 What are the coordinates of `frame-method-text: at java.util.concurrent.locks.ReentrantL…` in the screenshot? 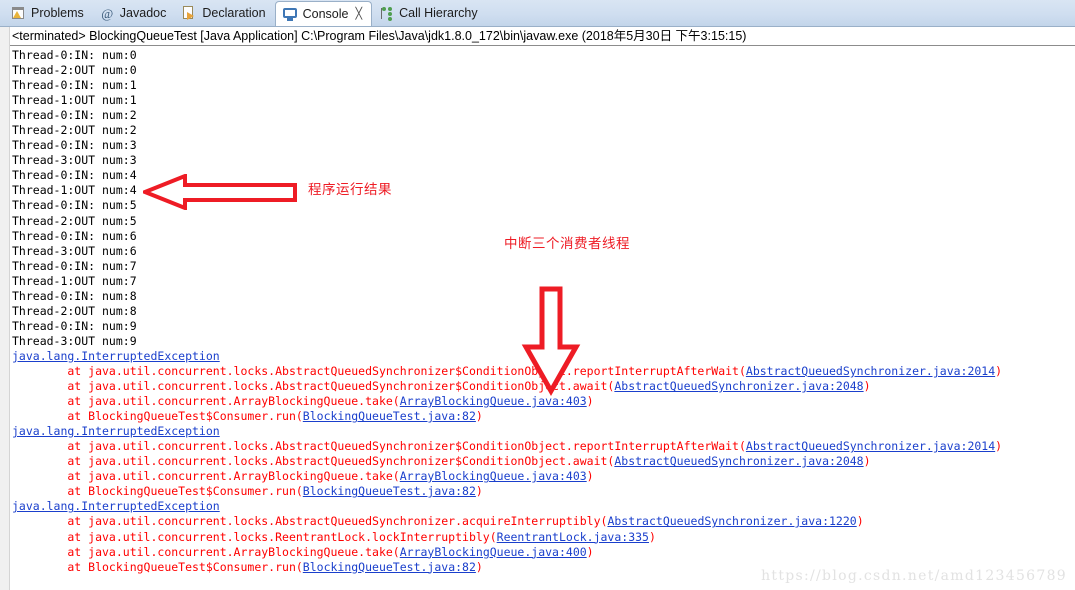 It's located at (254, 536).